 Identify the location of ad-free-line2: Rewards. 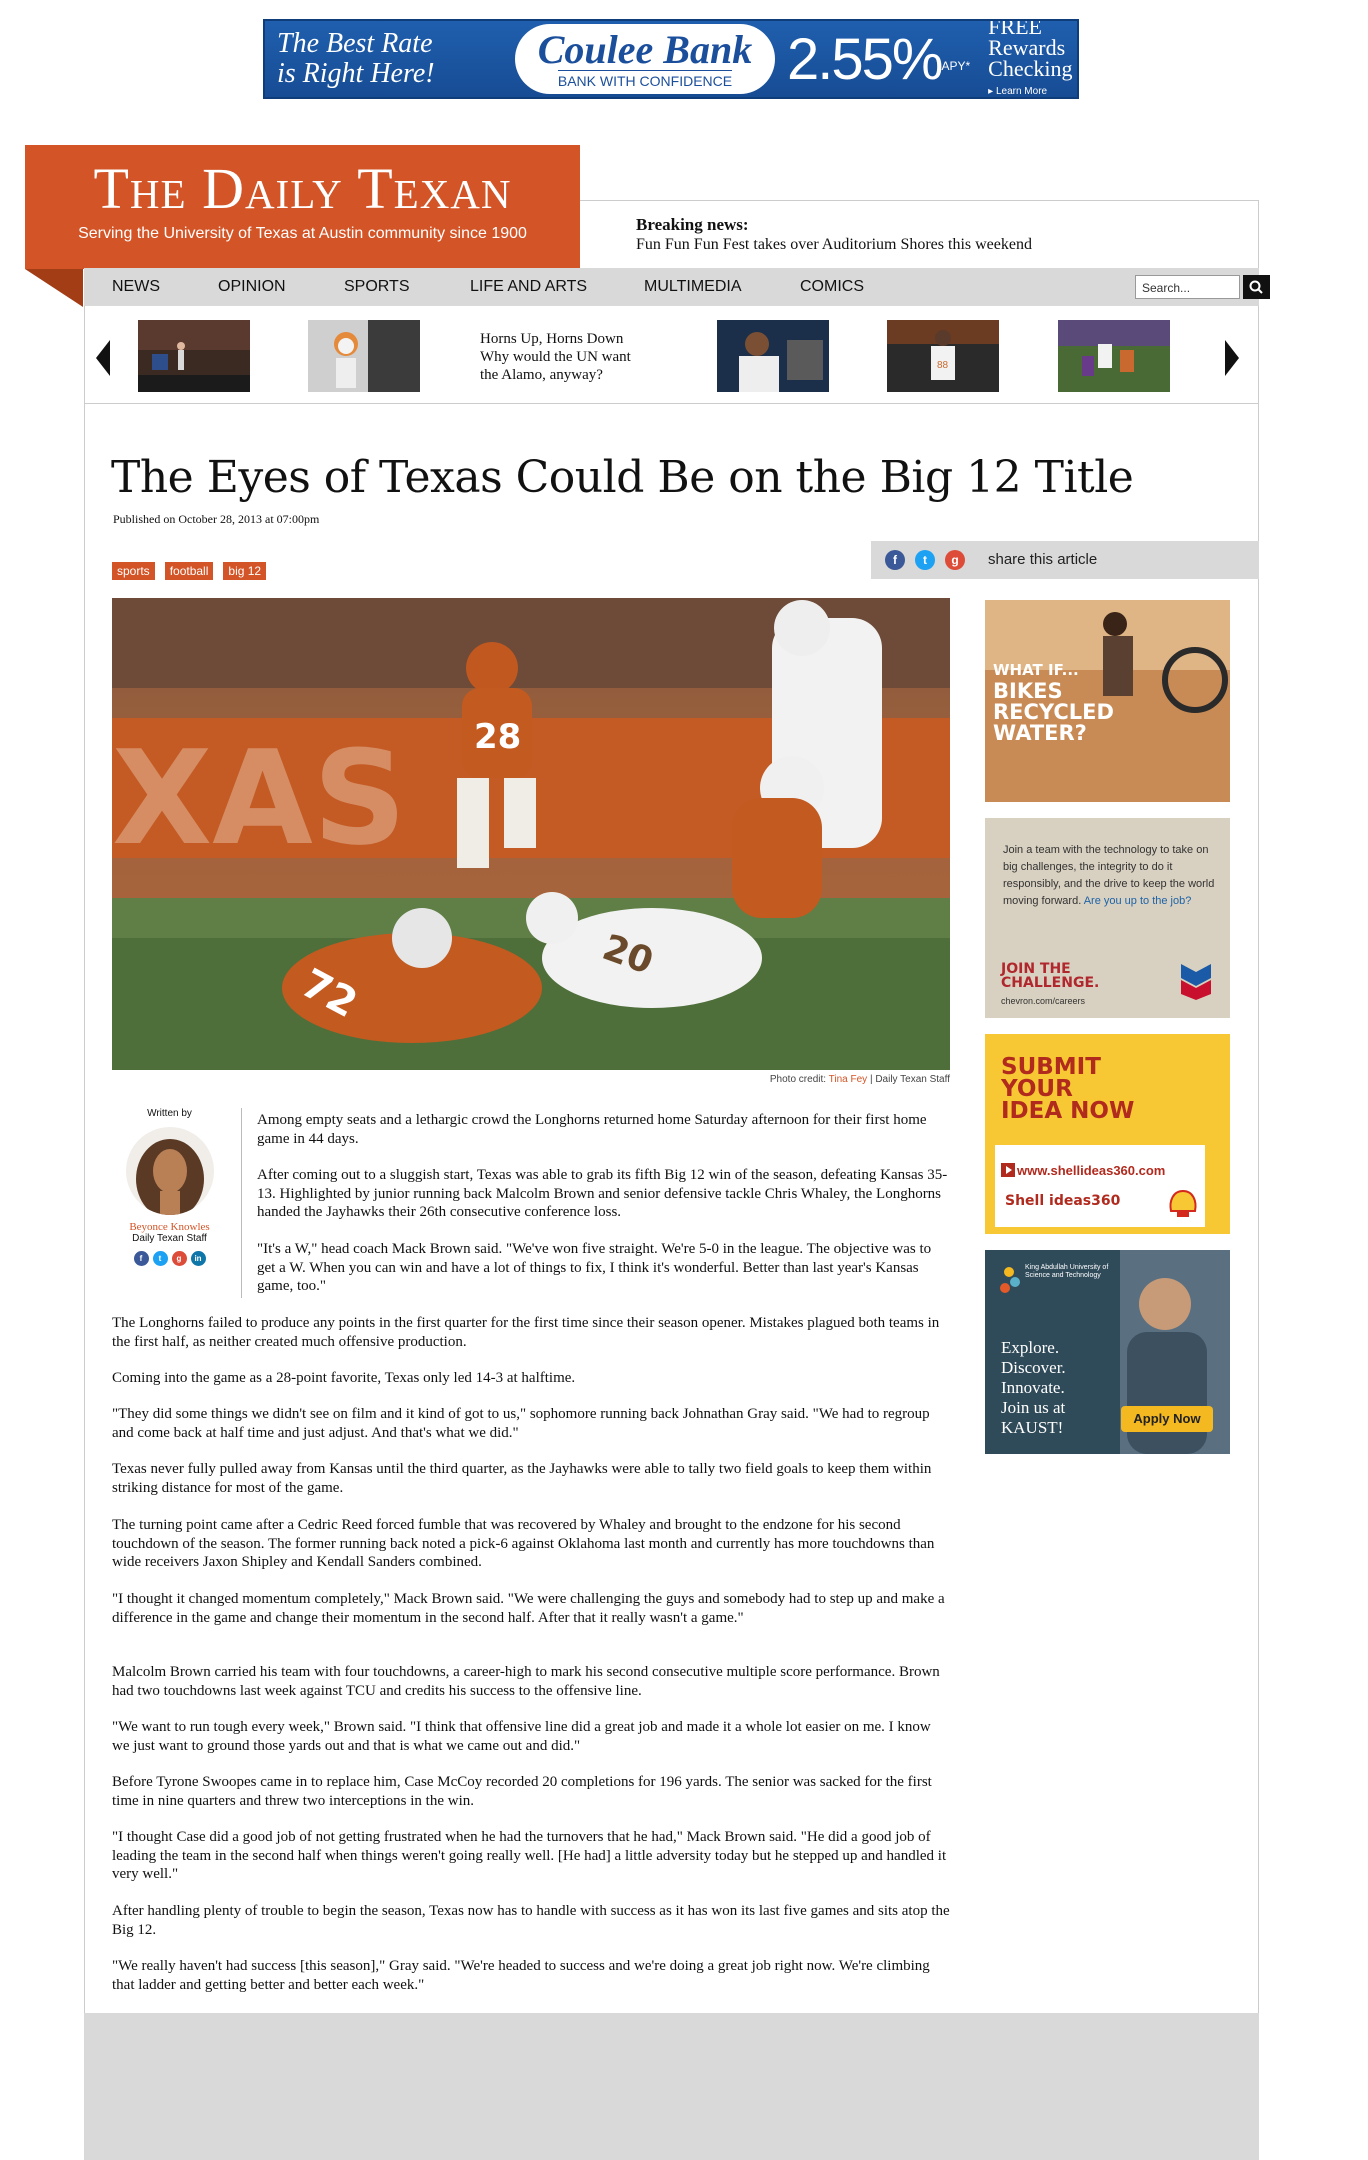
(1027, 47).